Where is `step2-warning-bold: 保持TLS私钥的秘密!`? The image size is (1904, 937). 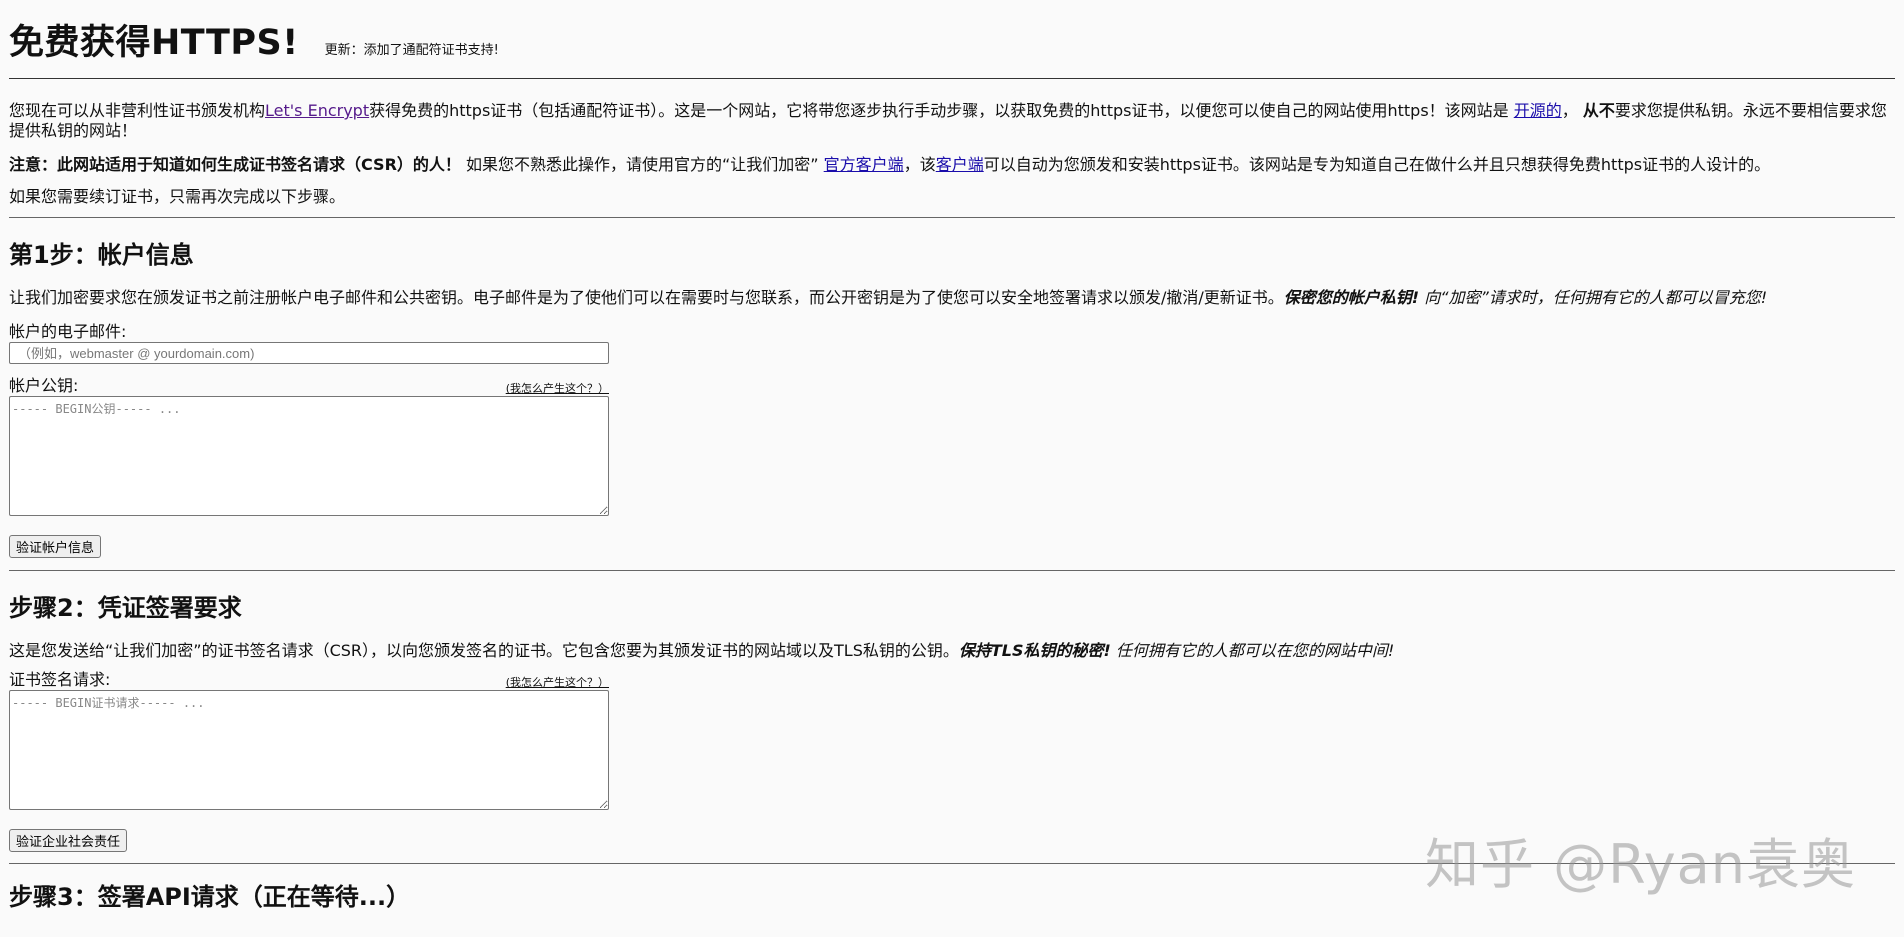 step2-warning-bold: 保持TLS私钥的秘密! is located at coordinates (1034, 650).